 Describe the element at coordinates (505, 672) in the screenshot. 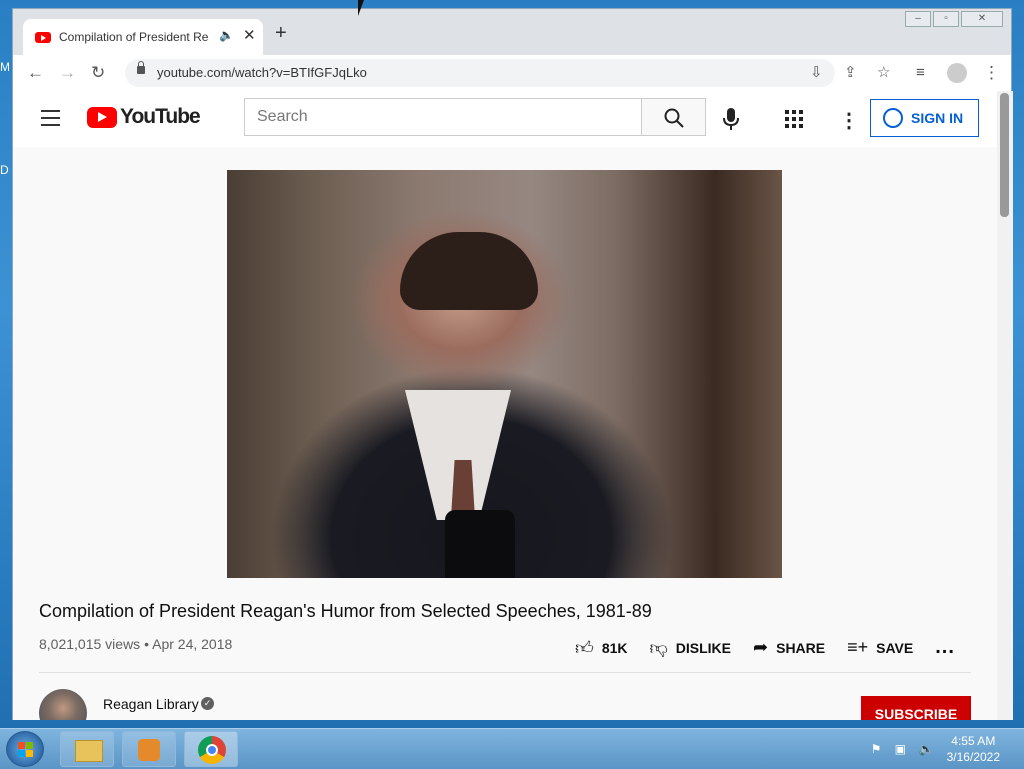

I see `section-divider` at that location.